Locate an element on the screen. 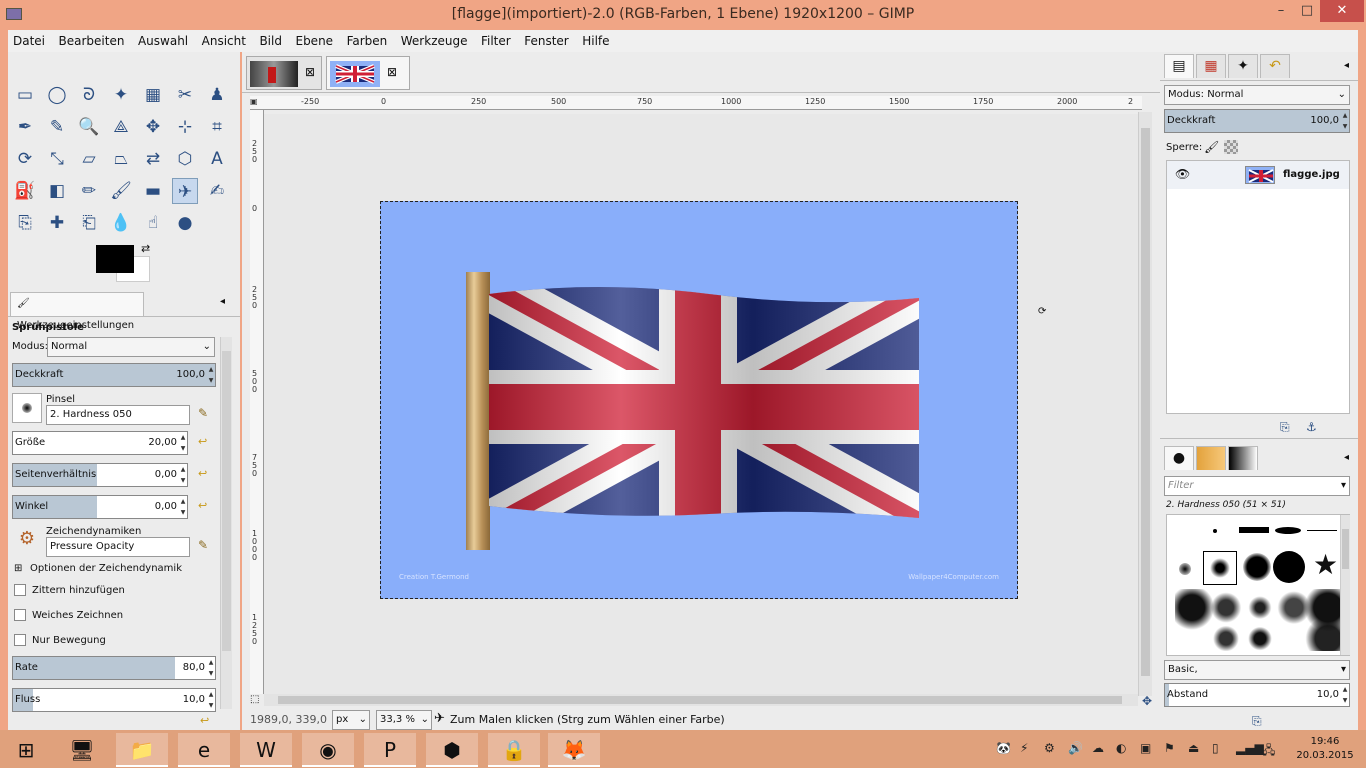 The height and width of the screenshot is (768, 1366). smudge-icon: ☝ is located at coordinates (153, 223).